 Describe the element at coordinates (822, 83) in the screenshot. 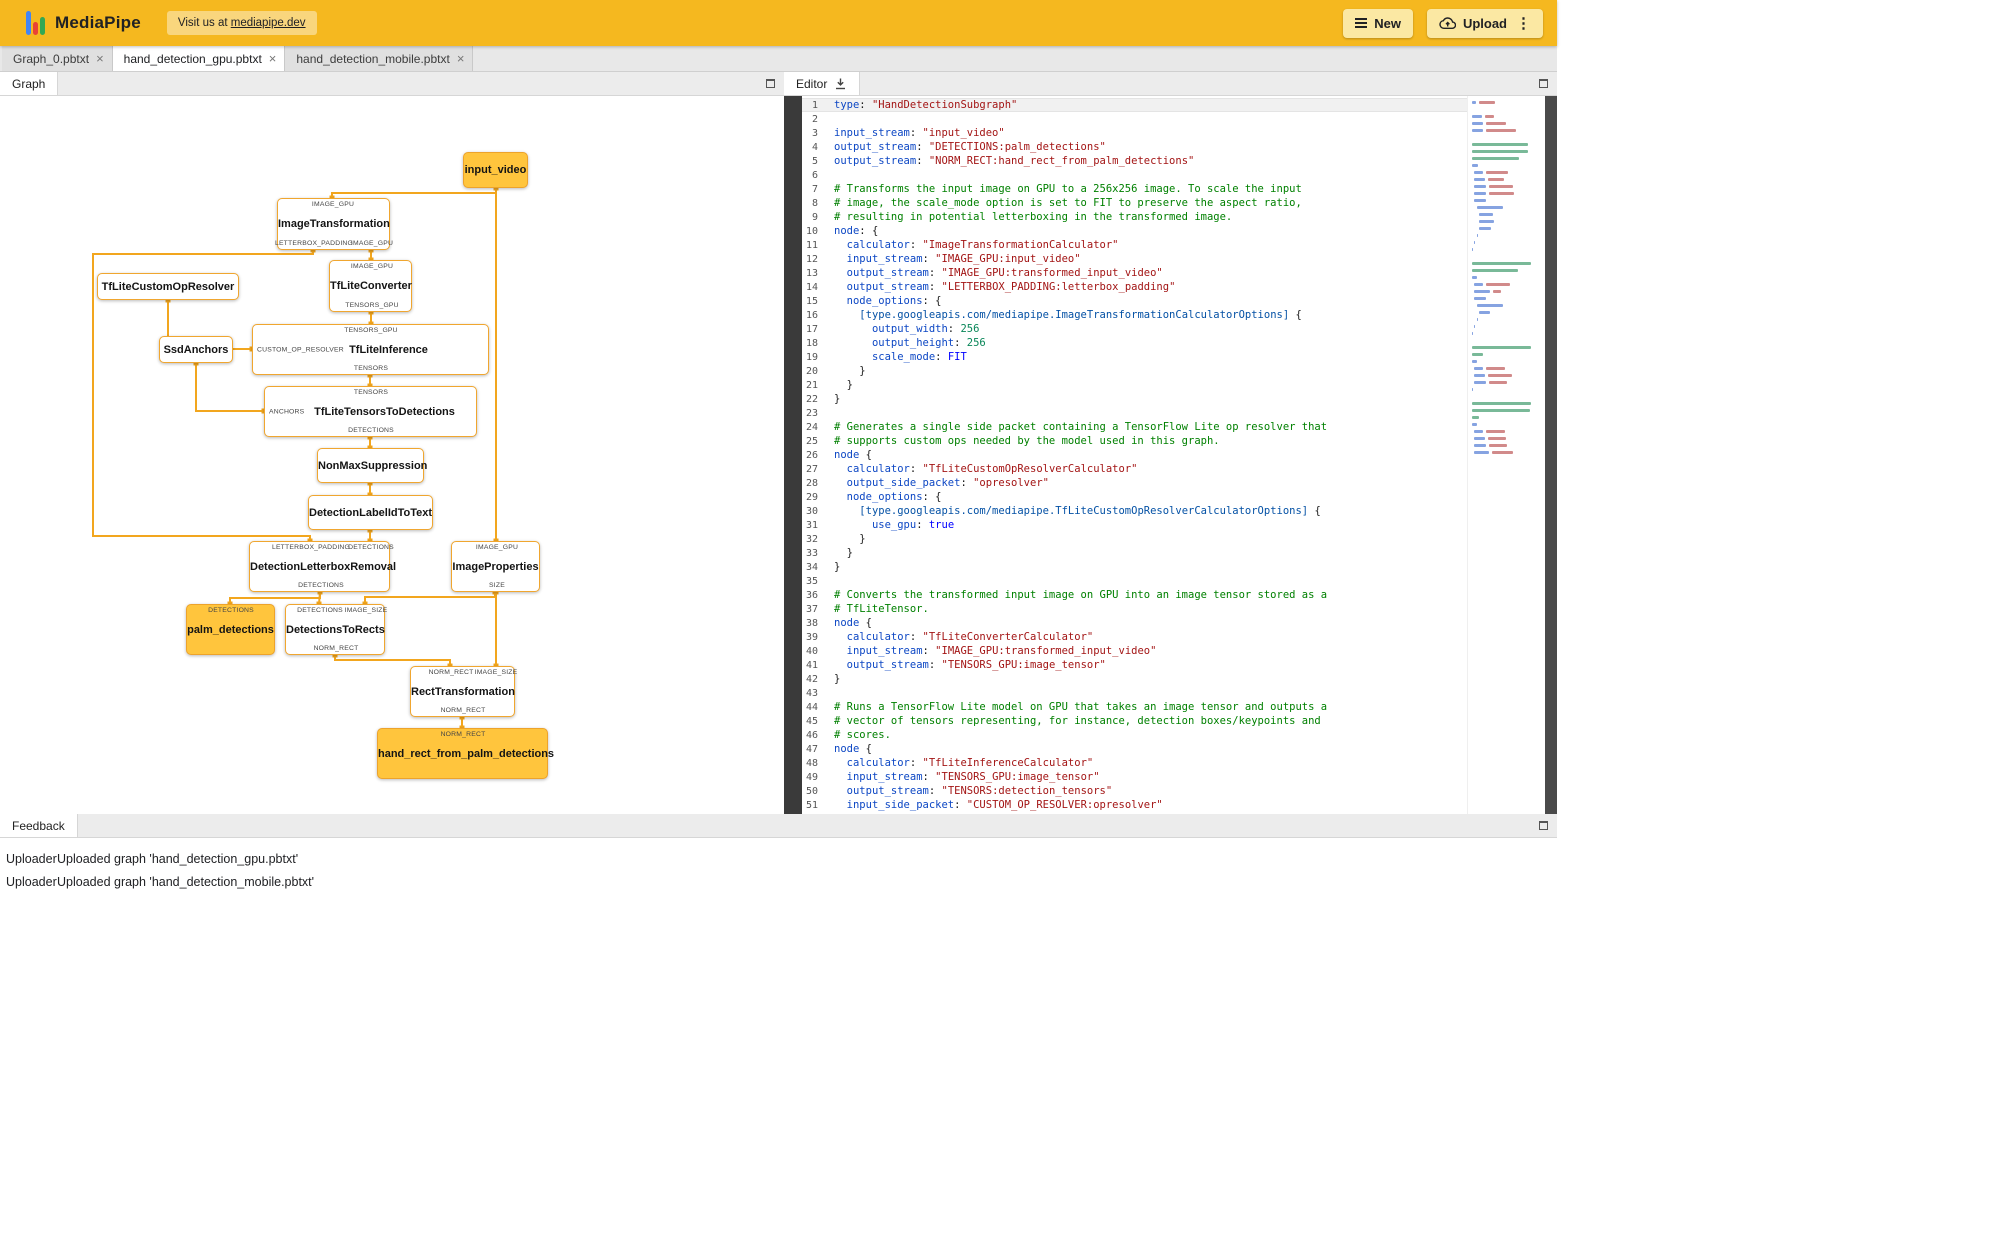

I see `tab-editor: Editor` at that location.